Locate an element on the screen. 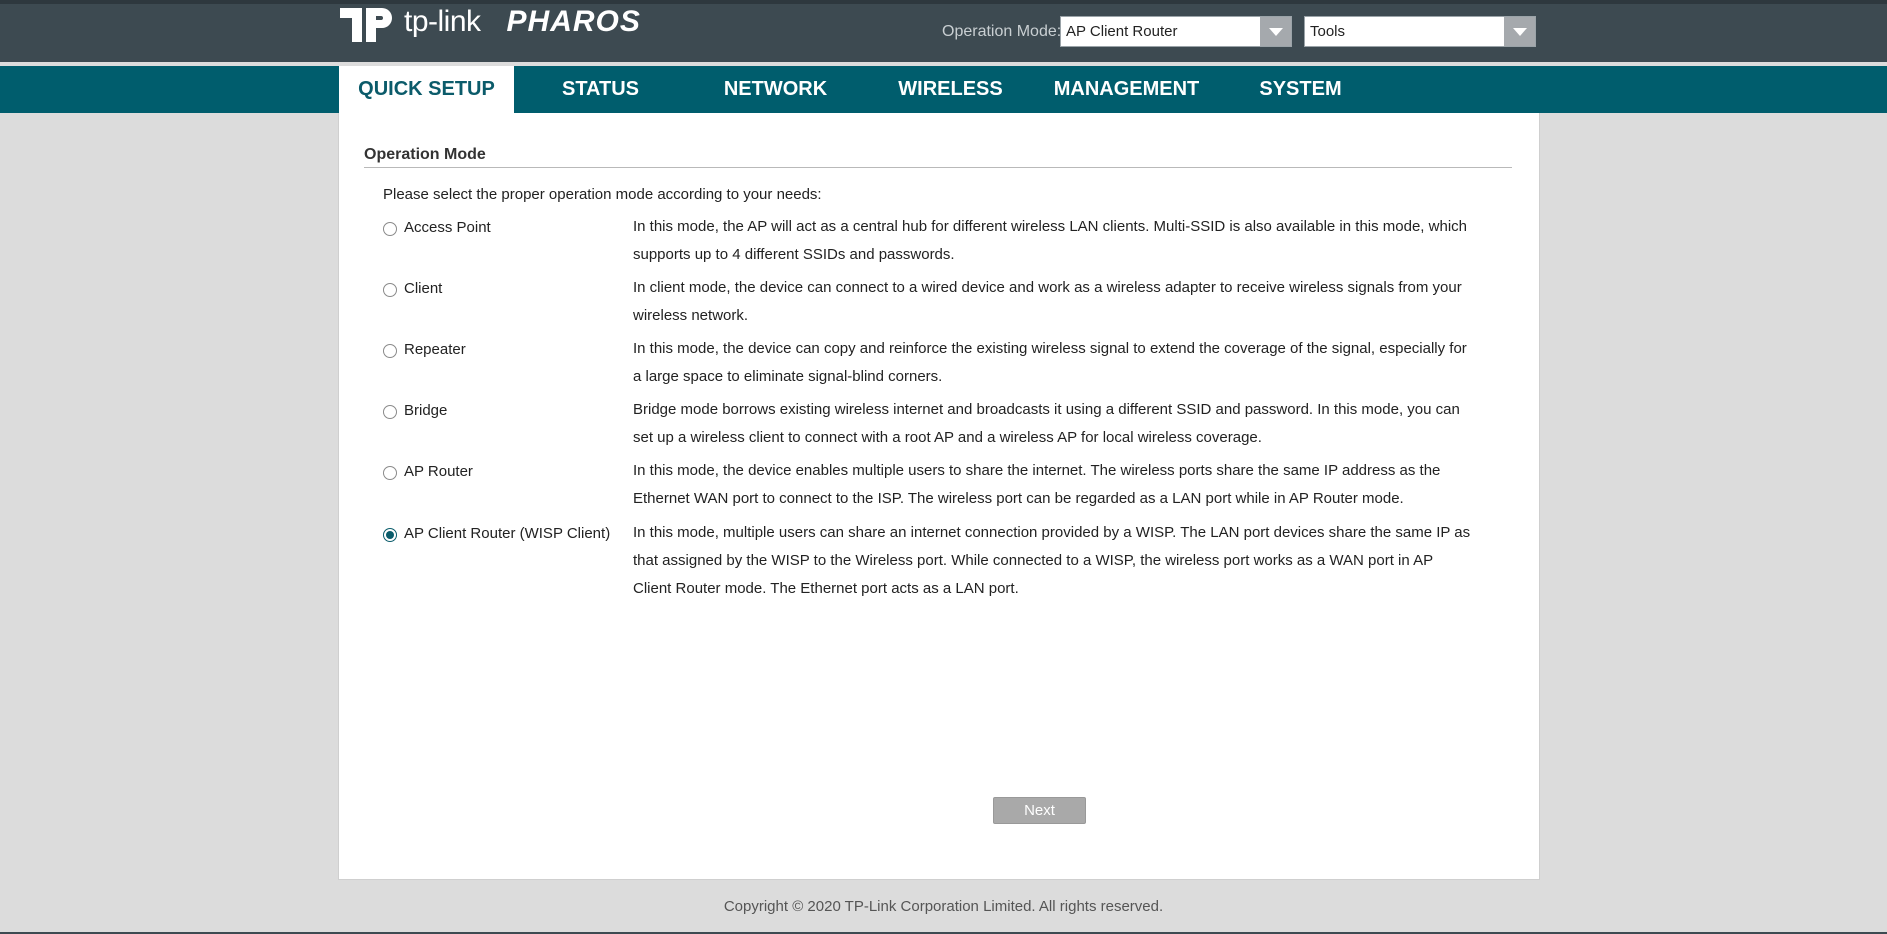 Image resolution: width=1887 pixels, height=934 pixels. product-name: PHAROS is located at coordinates (573, 21).